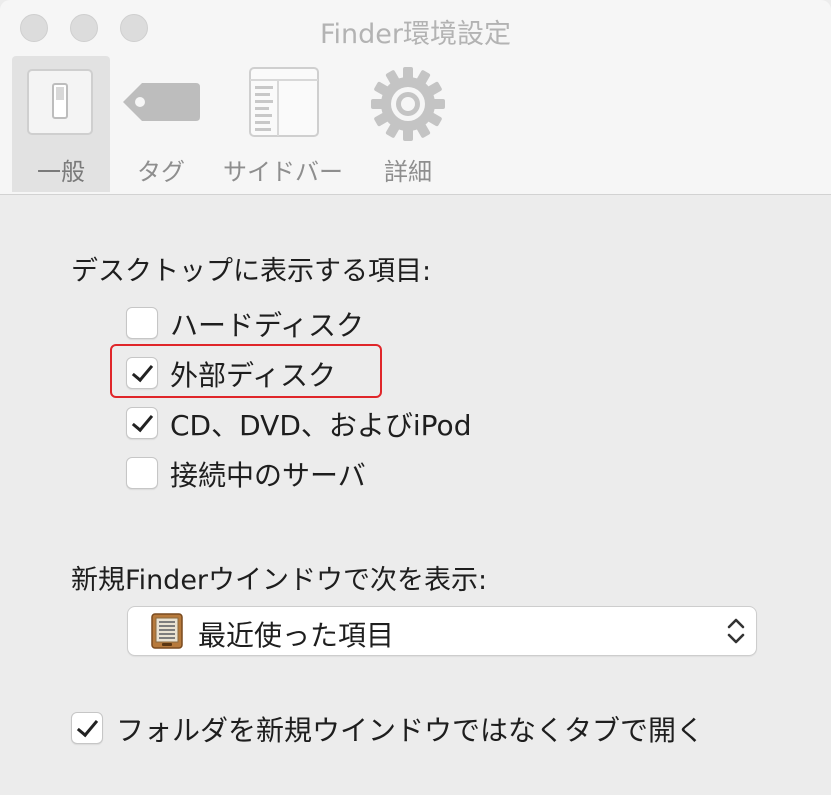 The width and height of the screenshot is (831, 795). I want to click on tab-tags: タグ, so click(161, 124).